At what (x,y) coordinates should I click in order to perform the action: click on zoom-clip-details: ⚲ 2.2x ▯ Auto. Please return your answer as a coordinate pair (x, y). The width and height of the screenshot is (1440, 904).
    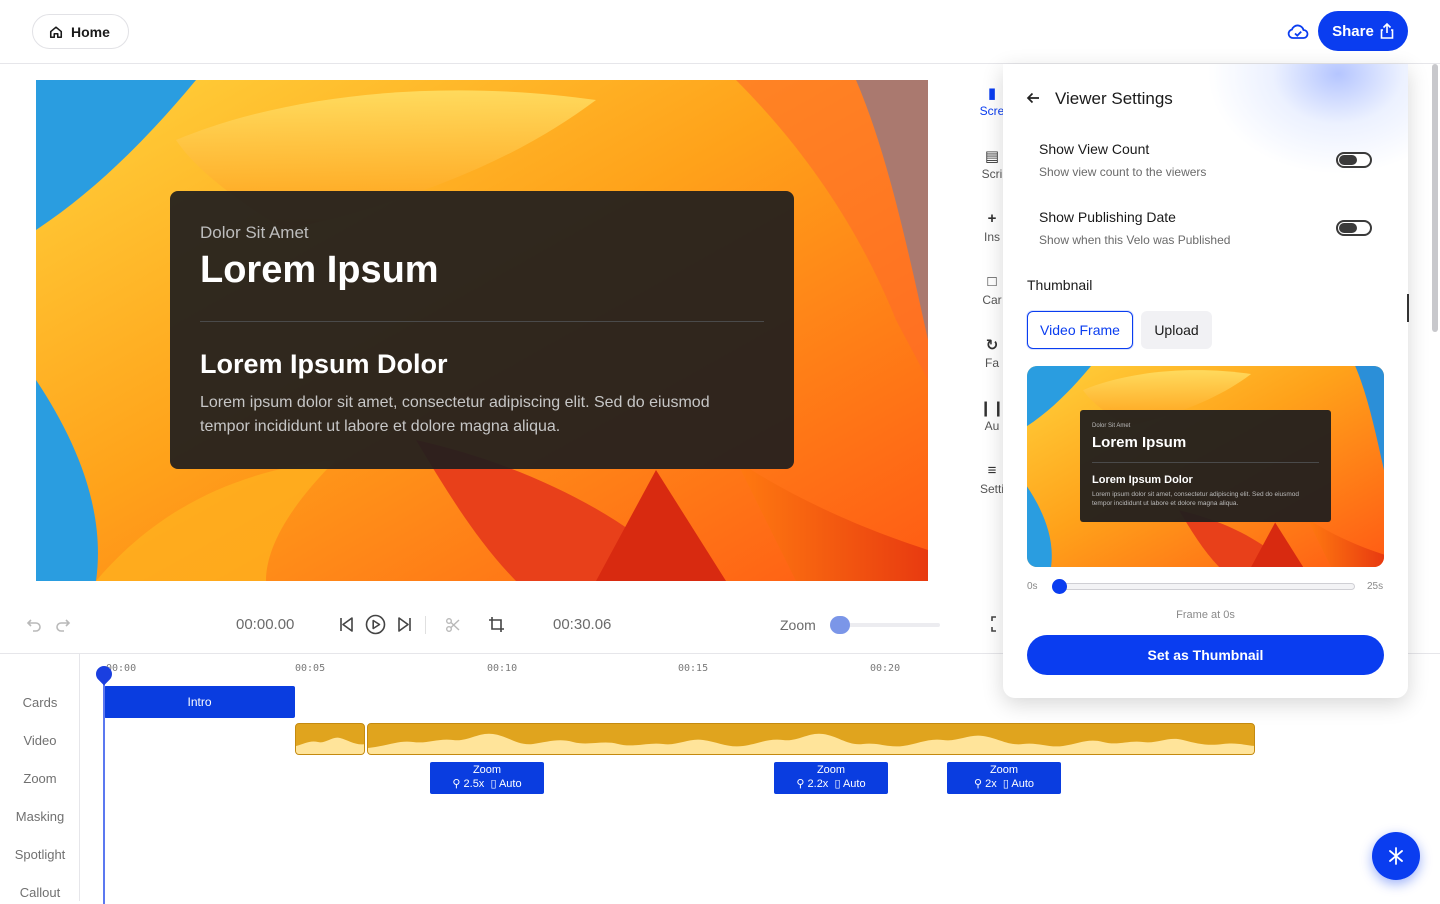
    Looking at the image, I should click on (831, 784).